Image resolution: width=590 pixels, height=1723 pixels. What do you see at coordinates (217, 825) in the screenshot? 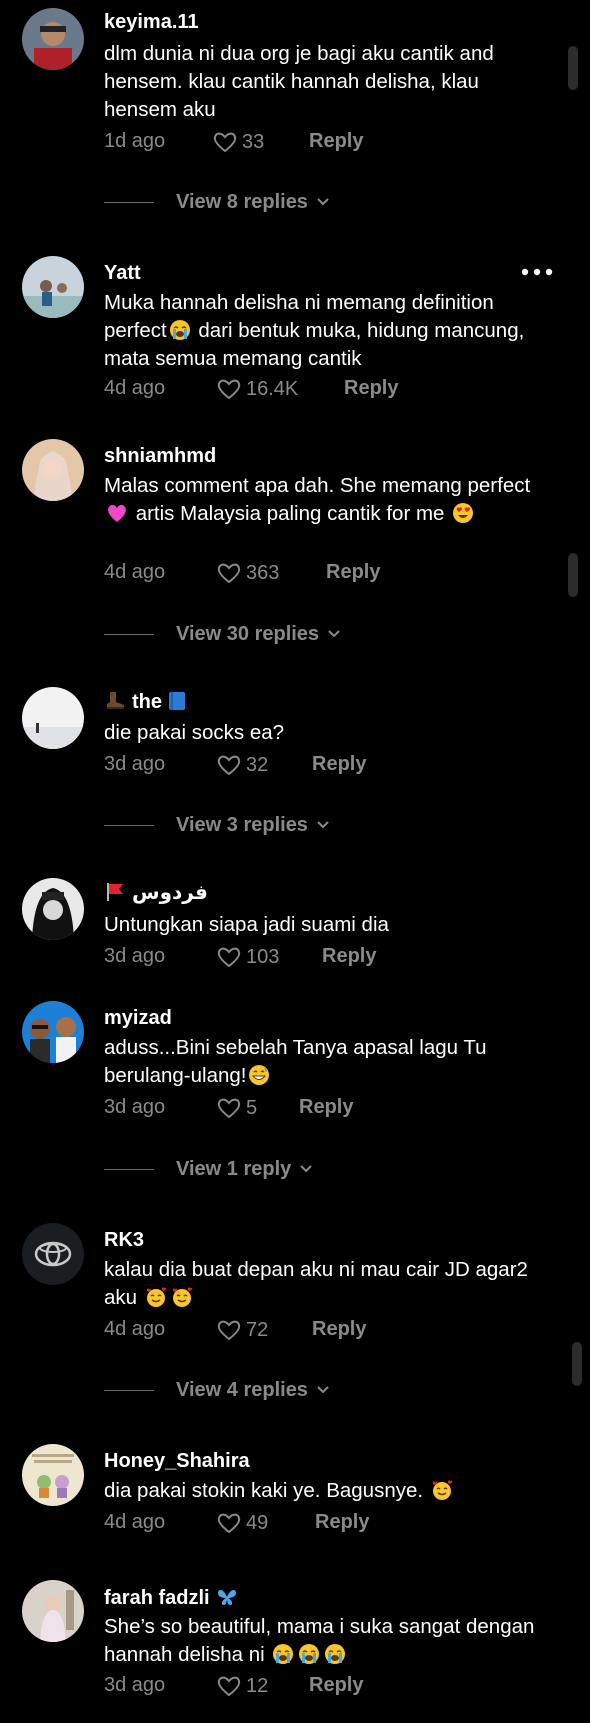
I see `view-replies-button: View 3 replies` at bounding box center [217, 825].